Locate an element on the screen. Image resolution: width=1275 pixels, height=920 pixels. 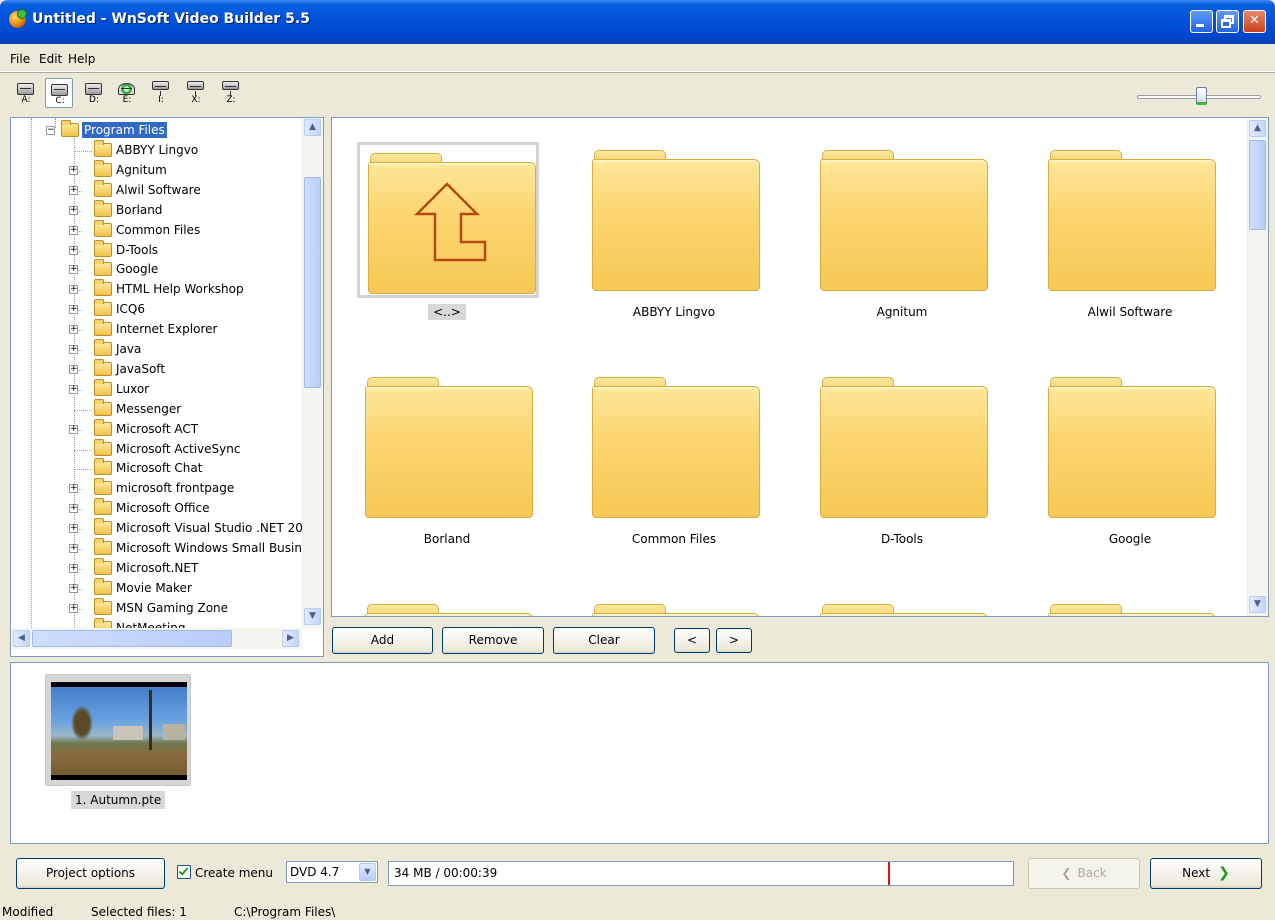
slider-thumb is located at coordinates (1201, 96).